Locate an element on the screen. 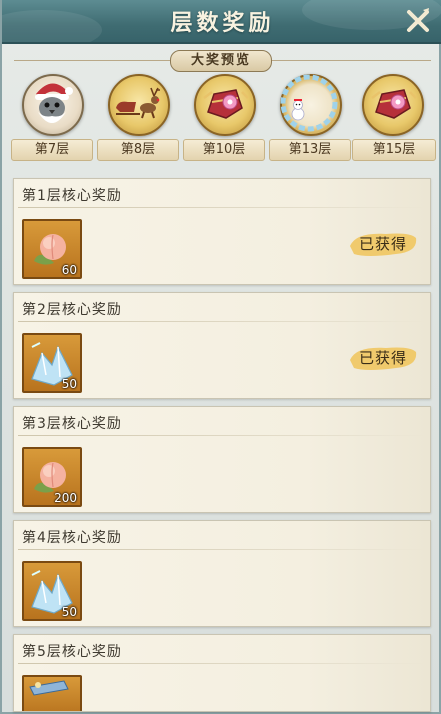 The image size is (441, 714). reward-title: 第2层核心奖励 is located at coordinates (72, 310).